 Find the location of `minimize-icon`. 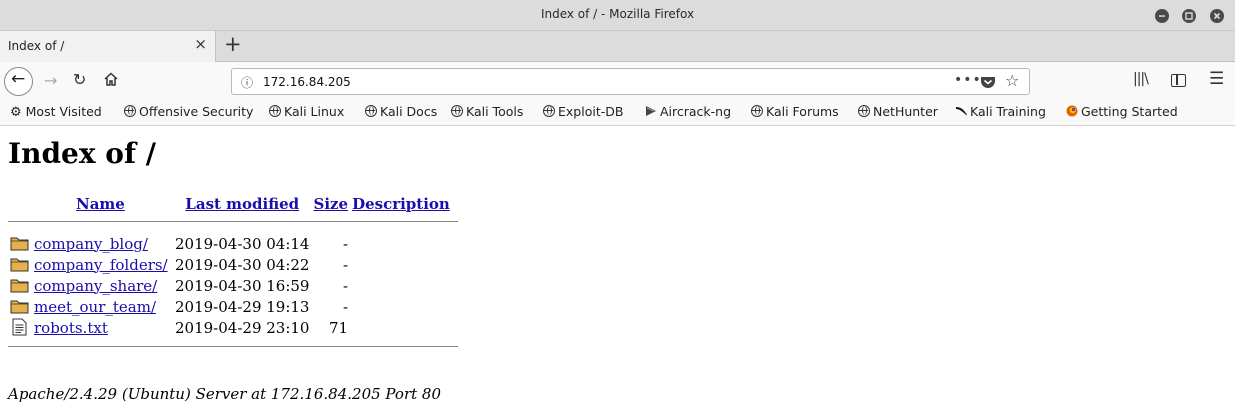

minimize-icon is located at coordinates (1162, 16).